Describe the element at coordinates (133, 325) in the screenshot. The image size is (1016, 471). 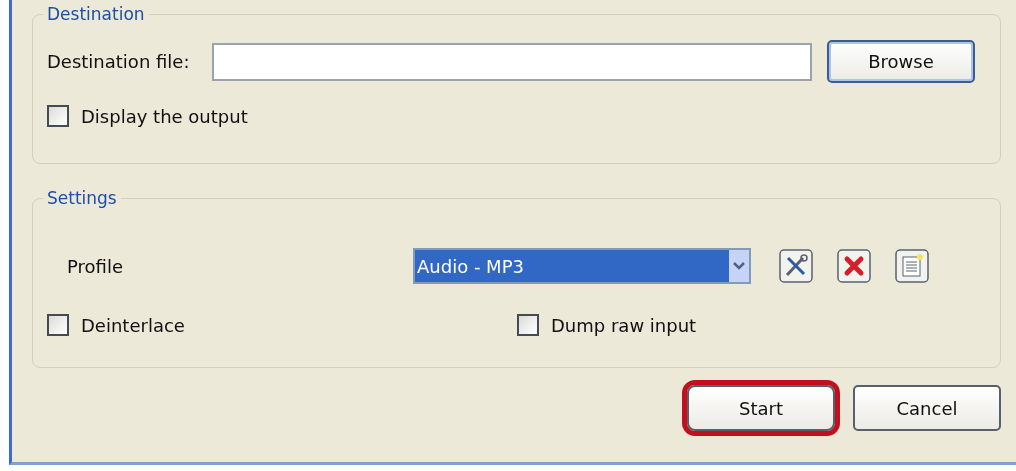
I see `checkbox-label: Deinterlace` at that location.